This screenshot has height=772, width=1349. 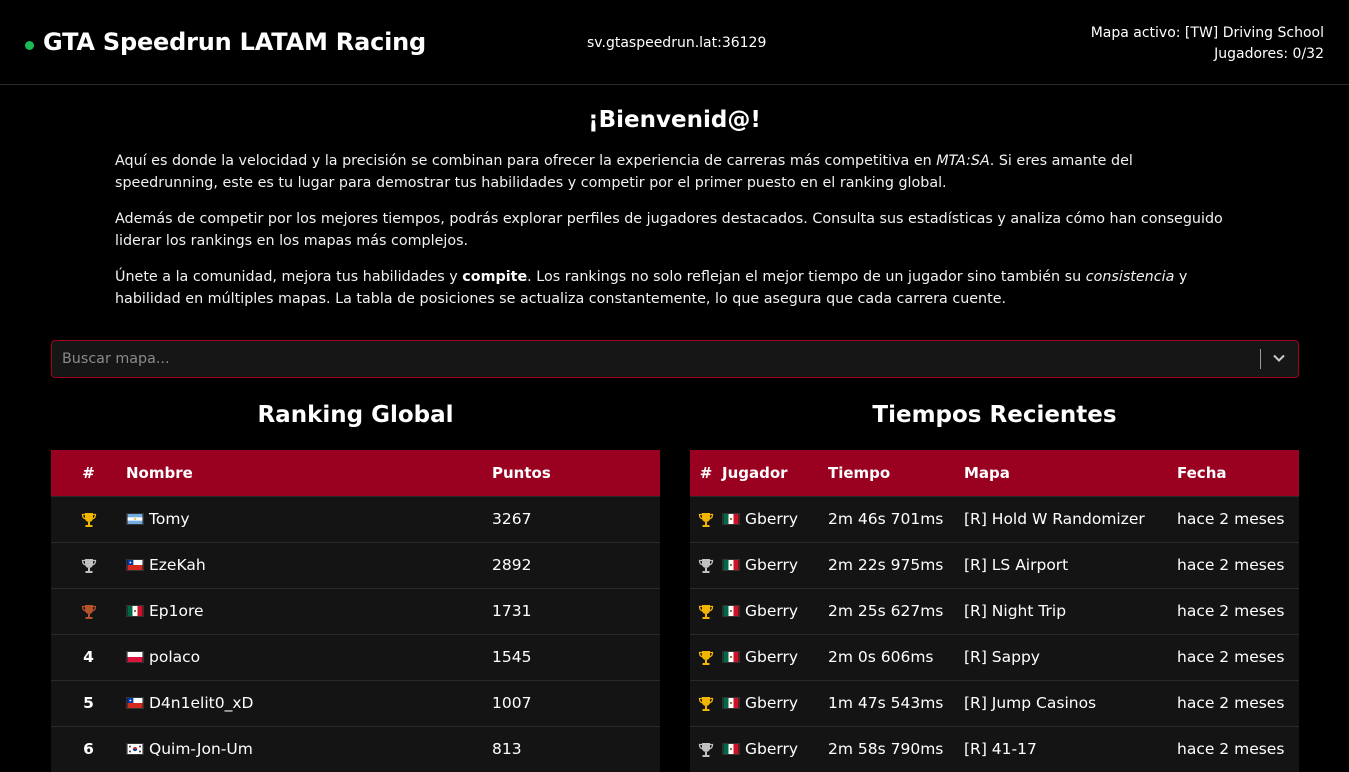 I want to click on table-row: Gberry 2m 58s 790ms [R] 41-17 hace 2 meses, so click(x=994, y=749).